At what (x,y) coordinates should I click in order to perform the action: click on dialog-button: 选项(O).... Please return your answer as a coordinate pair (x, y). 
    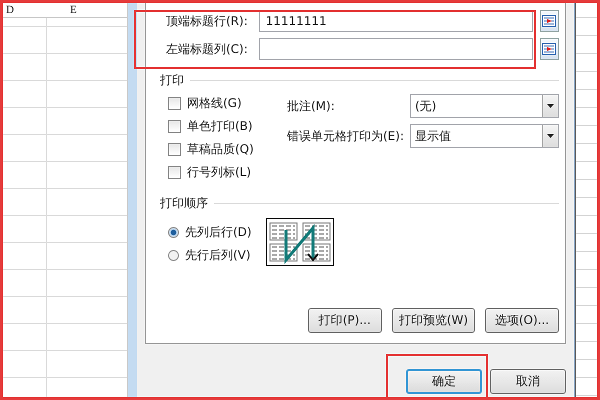
    Looking at the image, I should click on (522, 320).